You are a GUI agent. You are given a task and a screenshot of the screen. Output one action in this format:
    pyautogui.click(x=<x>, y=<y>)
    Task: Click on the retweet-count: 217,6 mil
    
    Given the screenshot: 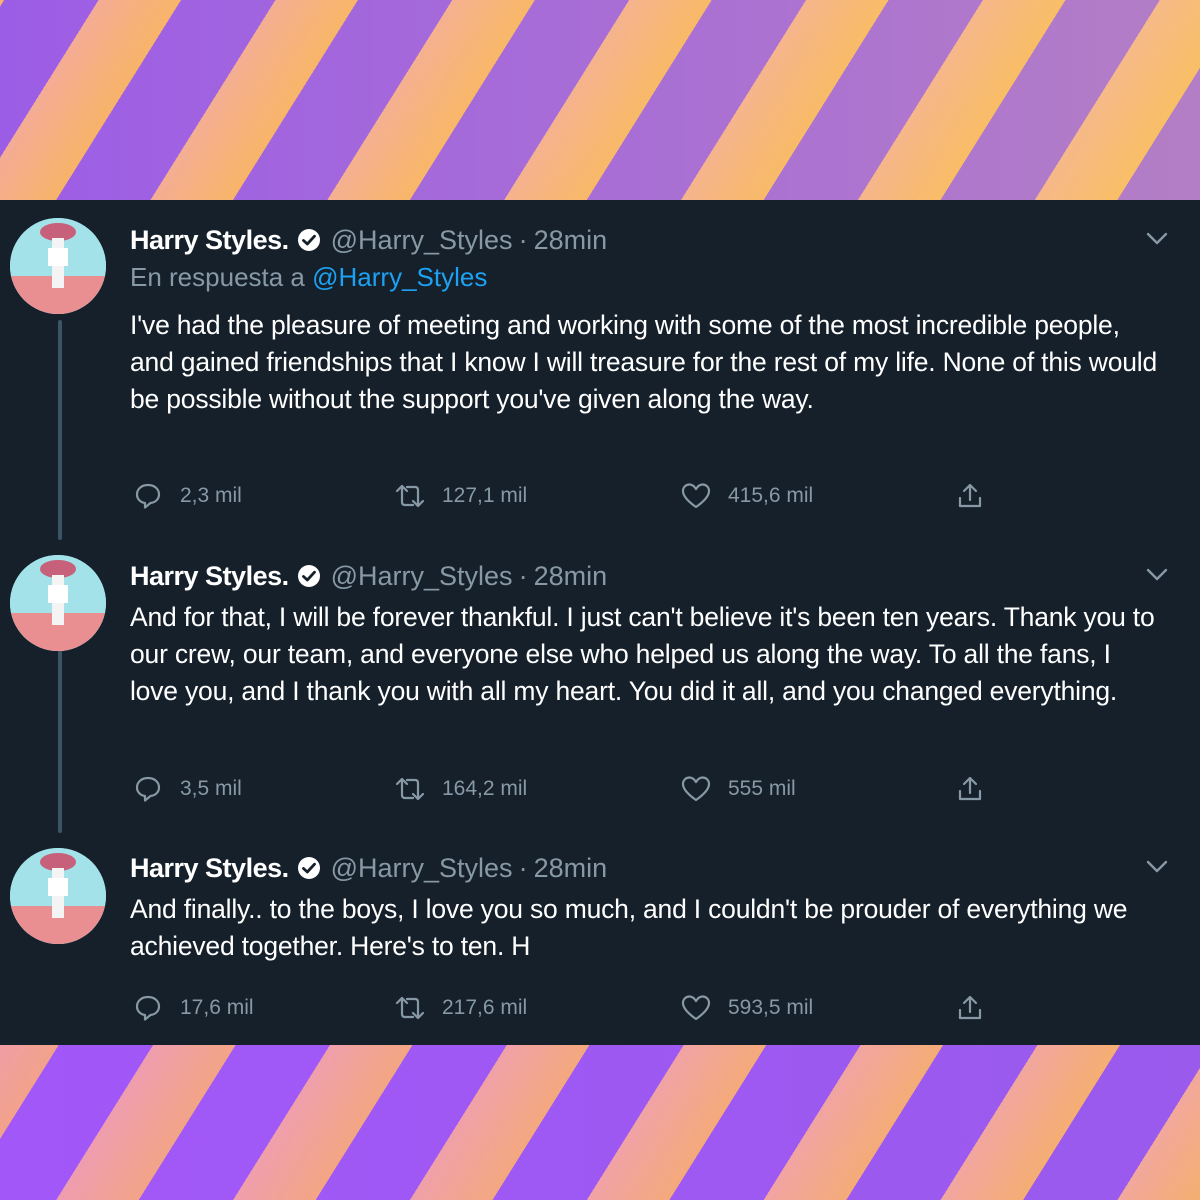 What is the action you would take?
    pyautogui.click(x=485, y=1007)
    